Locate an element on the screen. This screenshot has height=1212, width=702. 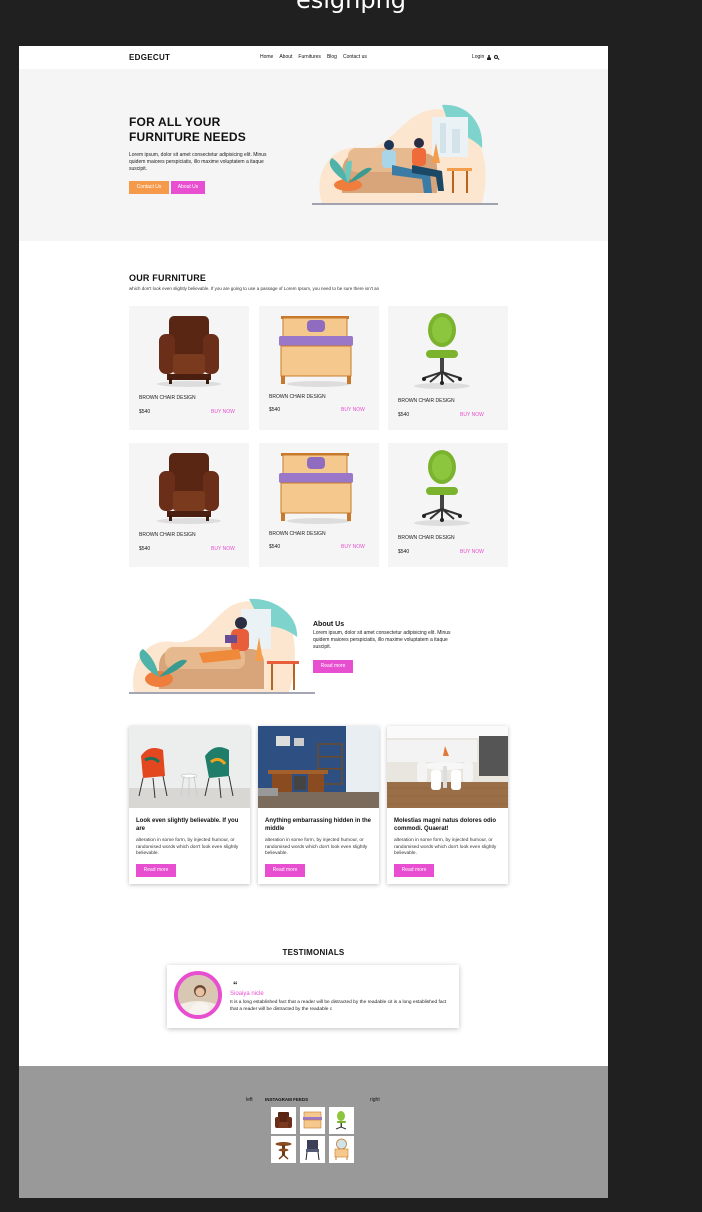
main-nav: Home About Furnitures Blog Contact us is located at coordinates (313, 57).